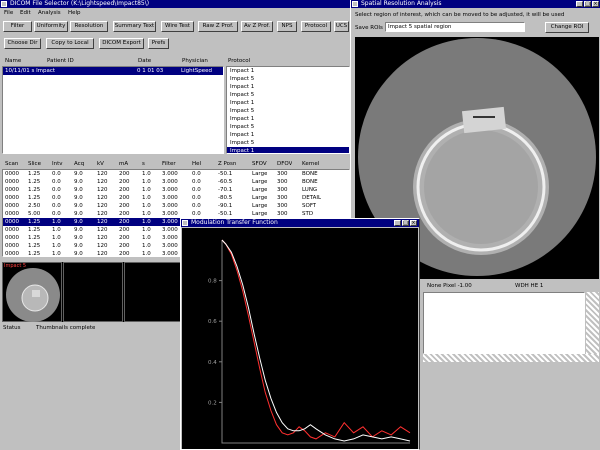 The width and height of the screenshot is (600, 450). Describe the element at coordinates (12, 174) in the screenshot. I see `table-cell: 0000` at that location.